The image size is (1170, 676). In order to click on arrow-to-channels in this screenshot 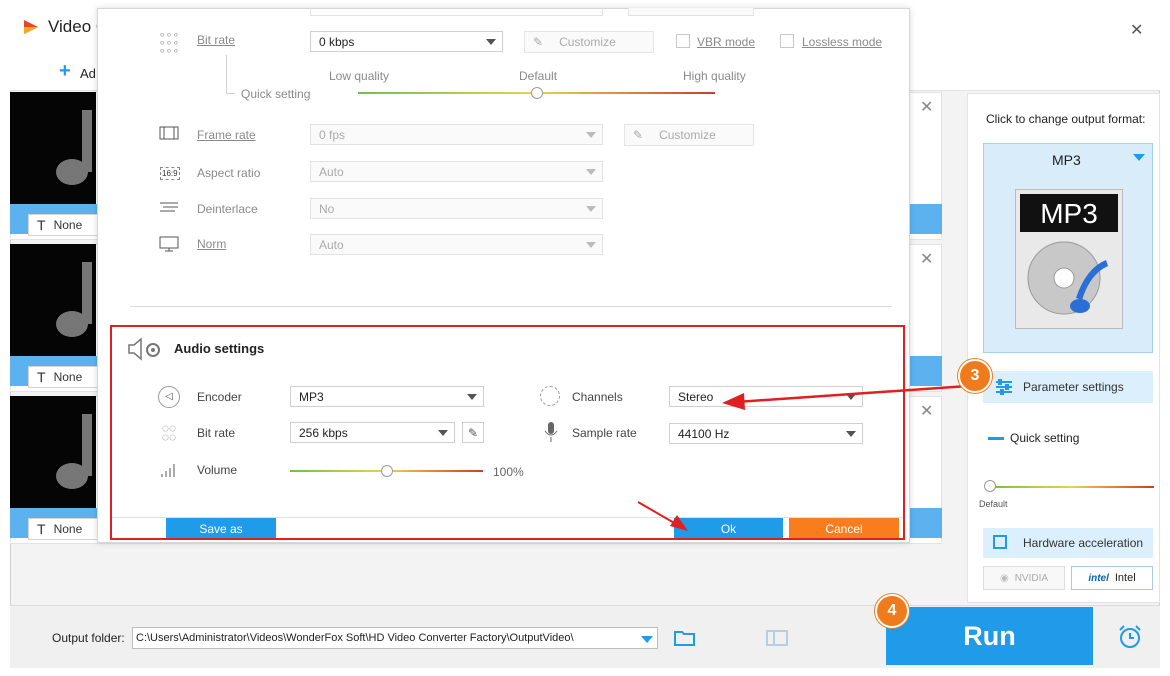, I will do `click(845, 397)`.